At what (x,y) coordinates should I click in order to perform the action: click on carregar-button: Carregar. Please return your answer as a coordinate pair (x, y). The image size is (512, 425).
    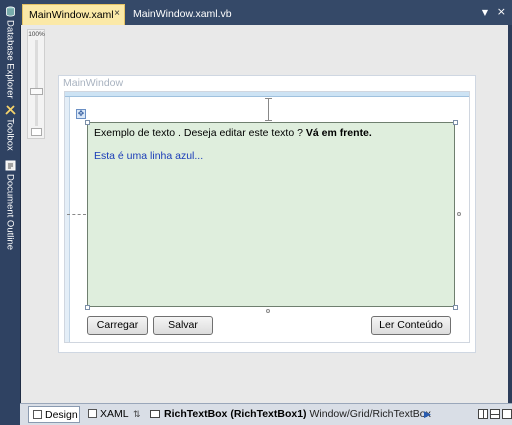
    Looking at the image, I should click on (117, 325).